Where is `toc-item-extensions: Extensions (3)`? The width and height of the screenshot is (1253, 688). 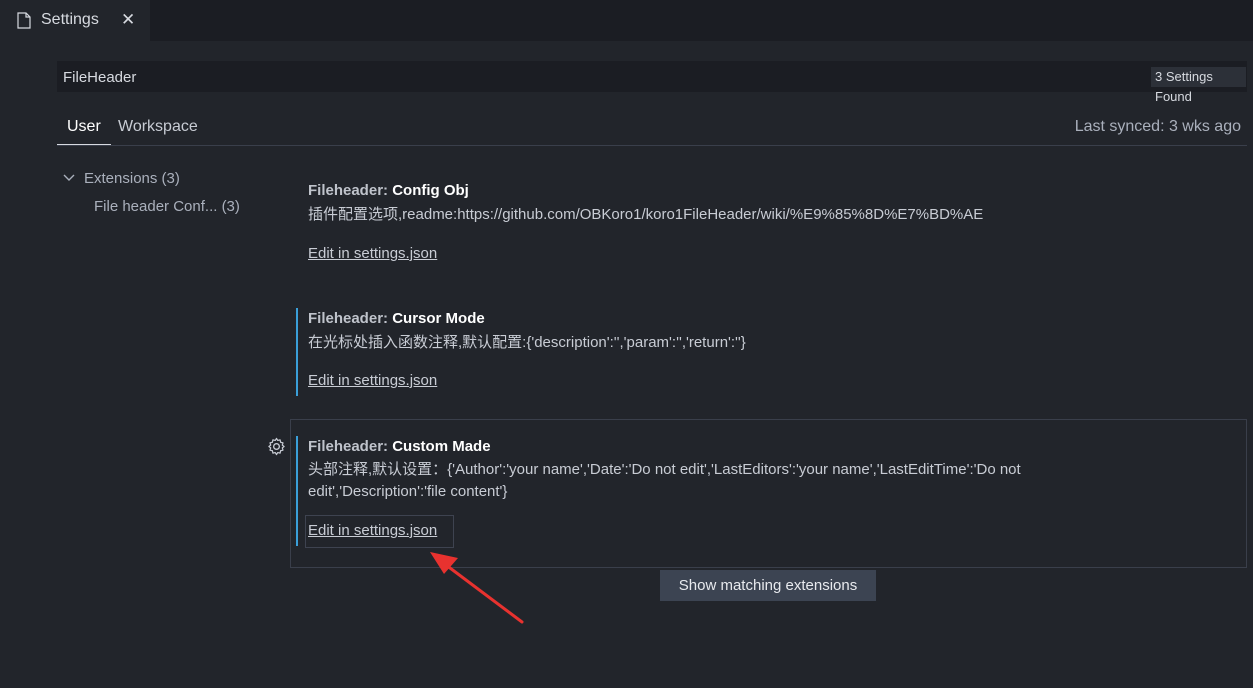 toc-item-extensions: Extensions (3) is located at coordinates (130, 180).